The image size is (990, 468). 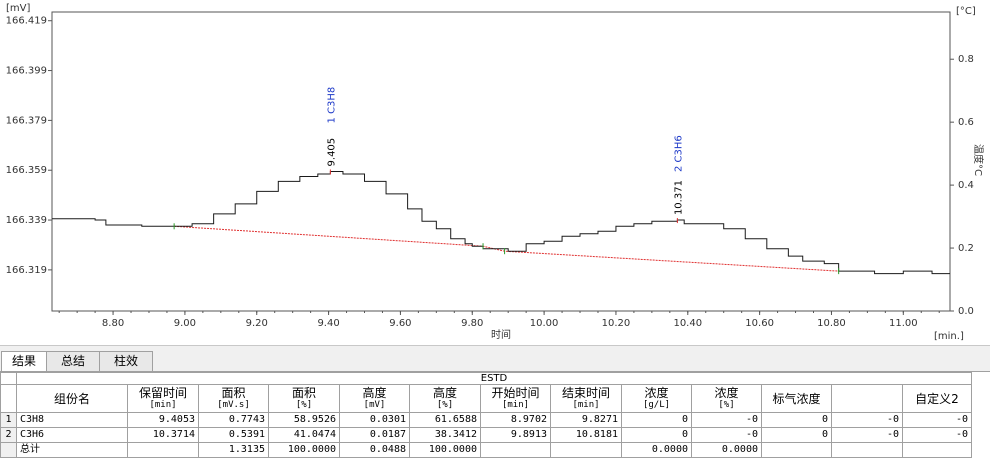 I want to click on x-tick-label: 10.40, so click(x=687, y=323).